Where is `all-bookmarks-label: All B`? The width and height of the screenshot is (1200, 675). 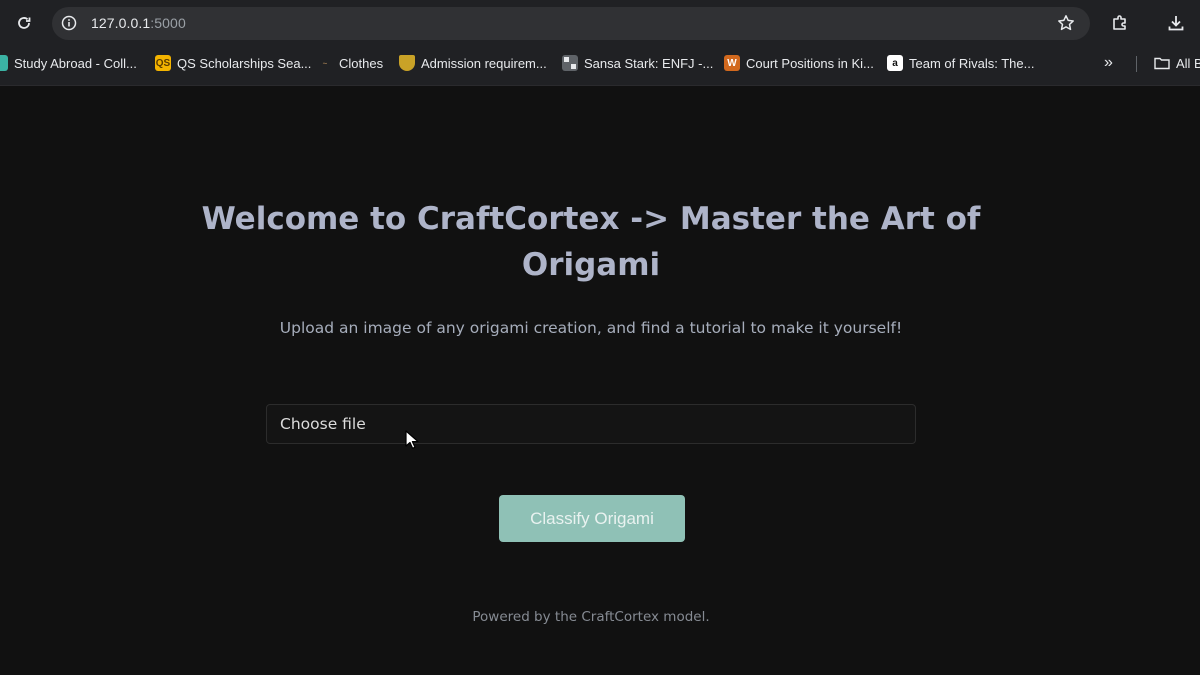
all-bookmarks-label: All B is located at coordinates (1188, 63).